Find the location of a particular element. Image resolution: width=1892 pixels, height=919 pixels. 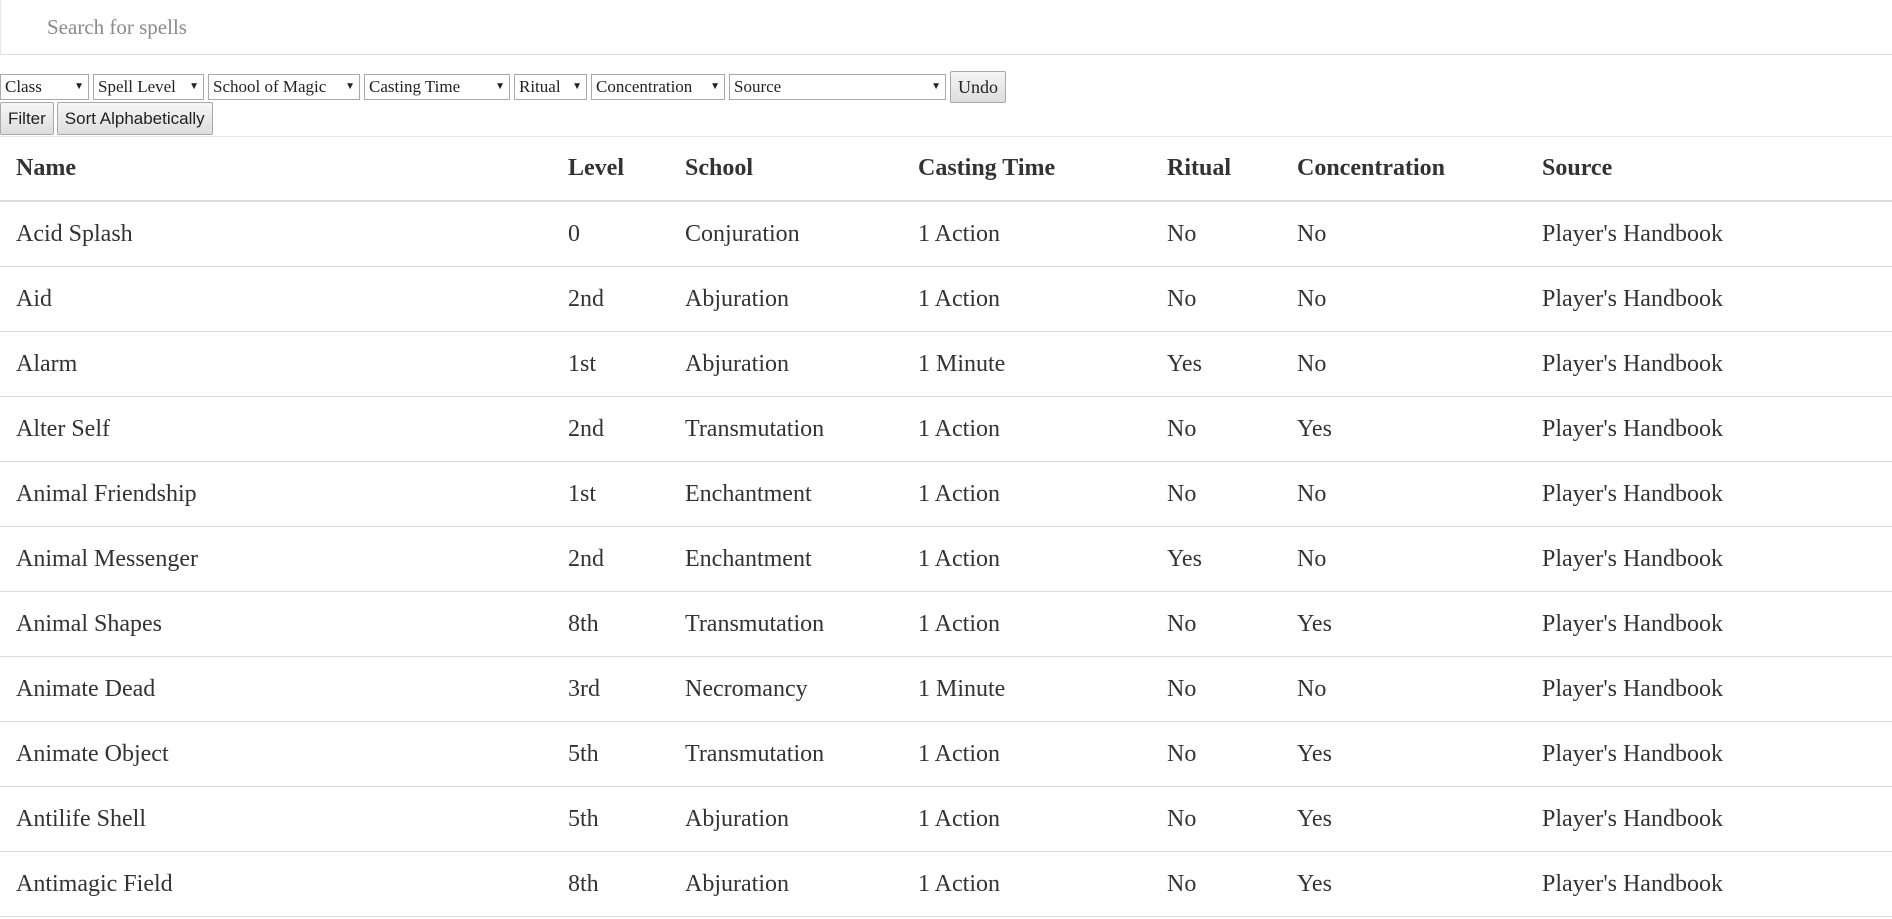

cell-name: Animal Messenger is located at coordinates (284, 559).